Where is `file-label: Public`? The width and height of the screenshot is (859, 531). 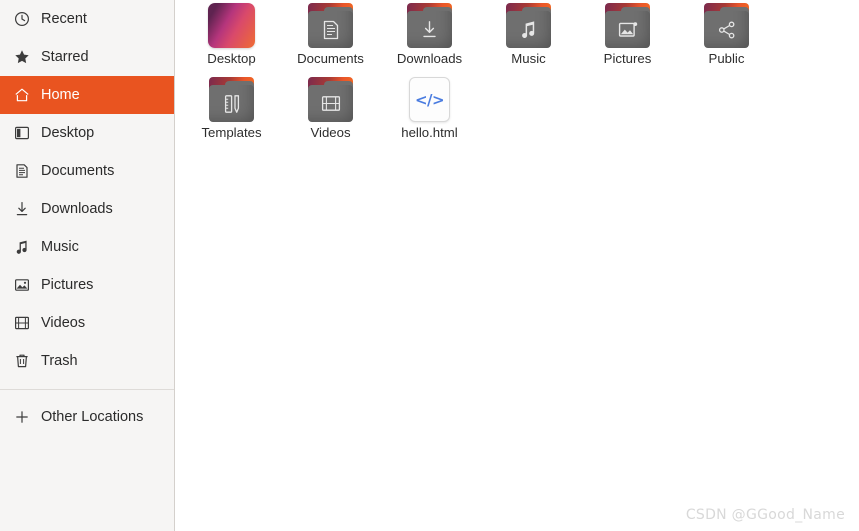 file-label: Public is located at coordinates (726, 58).